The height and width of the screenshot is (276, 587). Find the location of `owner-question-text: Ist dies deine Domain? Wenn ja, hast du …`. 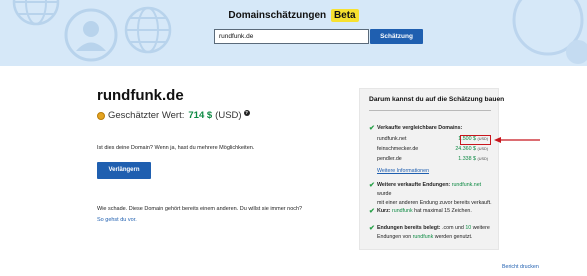

owner-question-text: Ist dies deine Domain? Wenn ja, hast du … is located at coordinates (176, 148).